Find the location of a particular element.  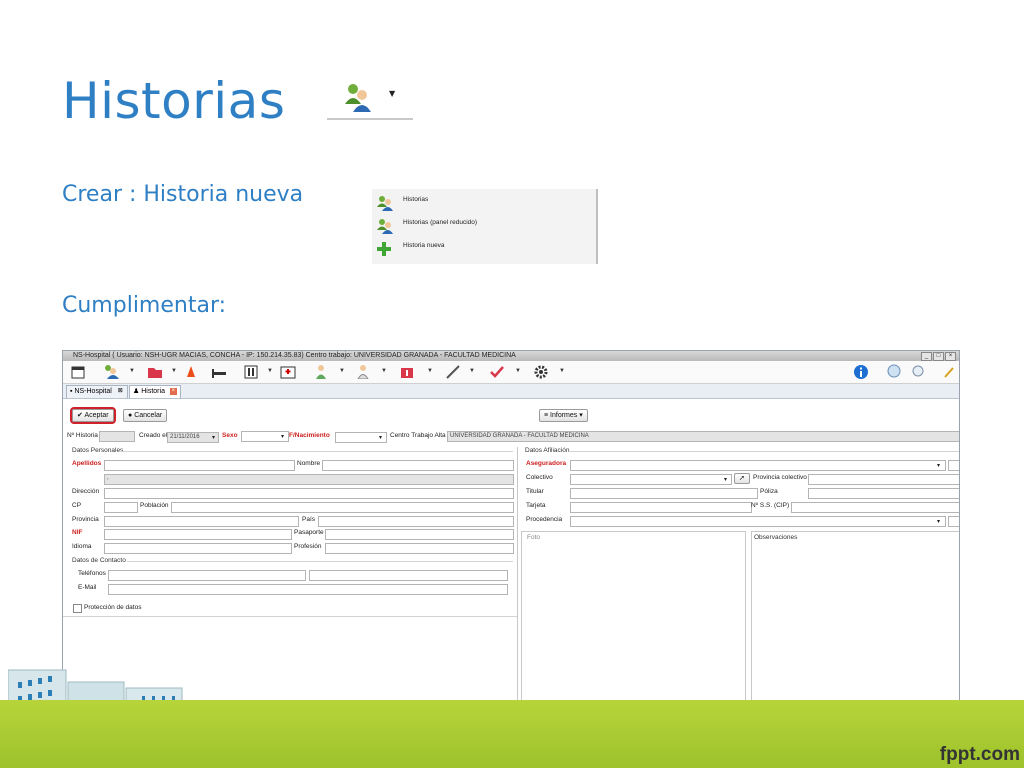

center-value: UNIVERSIDAD GRANADA - FACULTAD MEDICINA is located at coordinates (519, 436).